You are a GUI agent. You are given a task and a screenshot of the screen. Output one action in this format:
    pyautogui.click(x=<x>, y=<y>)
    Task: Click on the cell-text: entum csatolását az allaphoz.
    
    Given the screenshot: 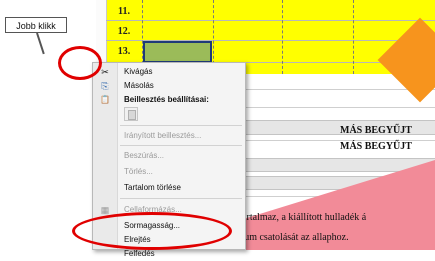 What is the action you would take?
    pyautogui.click(x=290, y=237)
    